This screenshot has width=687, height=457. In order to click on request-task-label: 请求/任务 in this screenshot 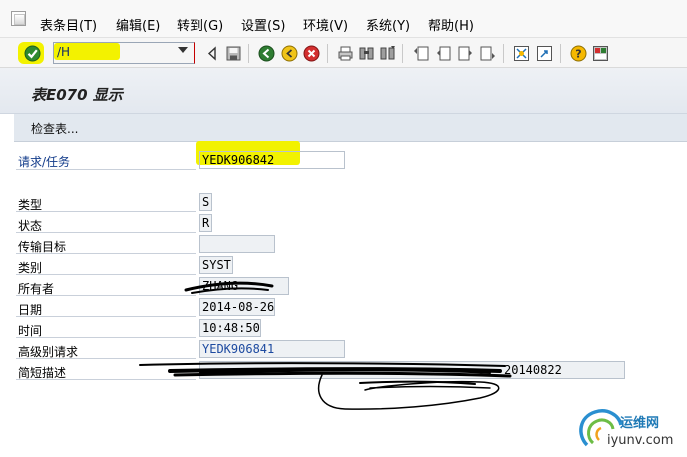, I will do `click(44, 162)`.